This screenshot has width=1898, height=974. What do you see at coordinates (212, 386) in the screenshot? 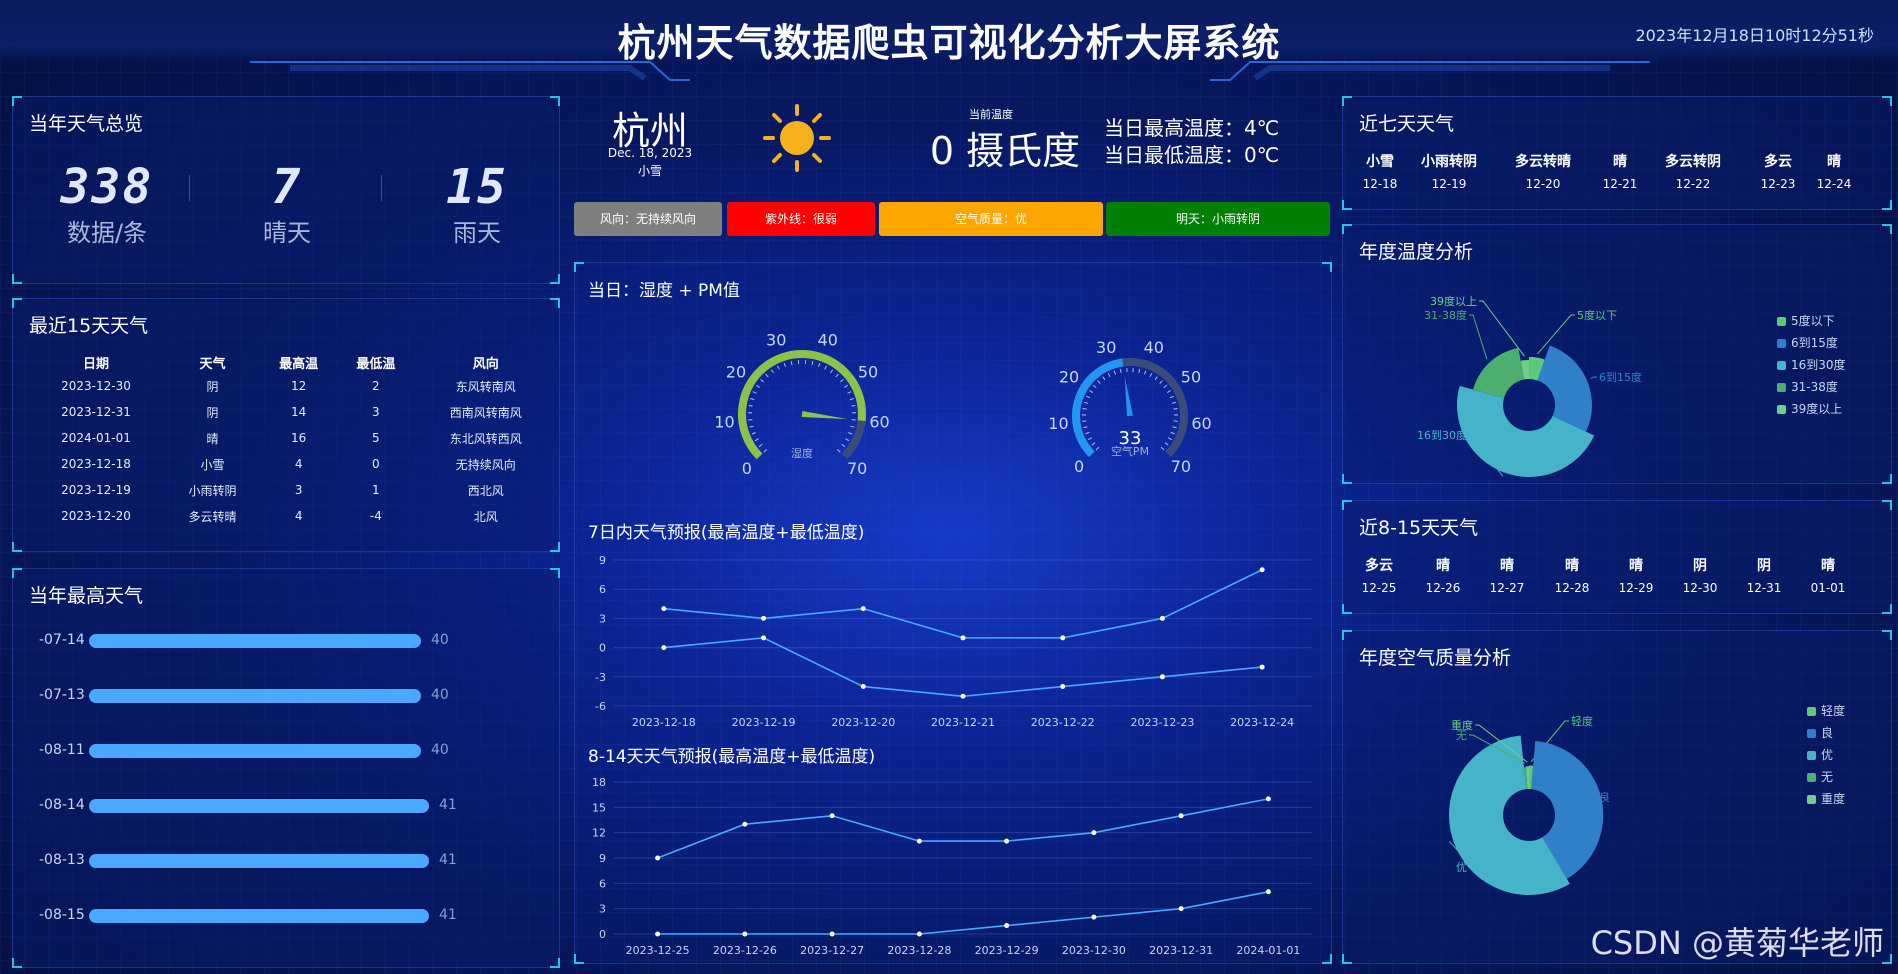
I see `table-cell: 阴` at bounding box center [212, 386].